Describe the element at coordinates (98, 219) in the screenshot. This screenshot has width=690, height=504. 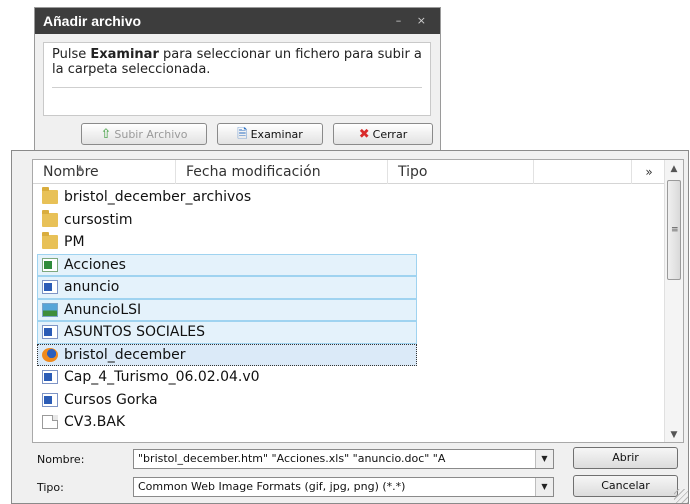
I see `file-name: cursostim` at that location.